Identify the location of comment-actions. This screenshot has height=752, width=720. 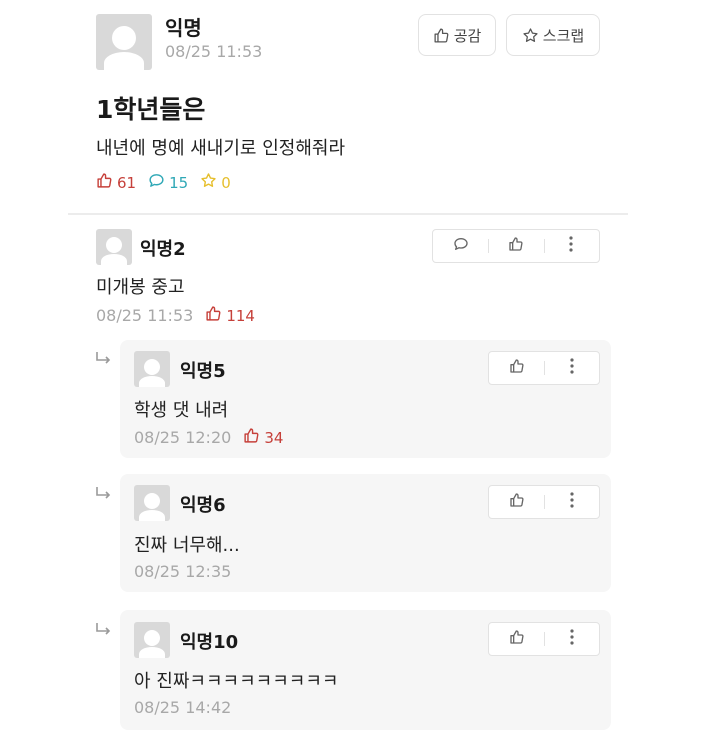
(516, 246).